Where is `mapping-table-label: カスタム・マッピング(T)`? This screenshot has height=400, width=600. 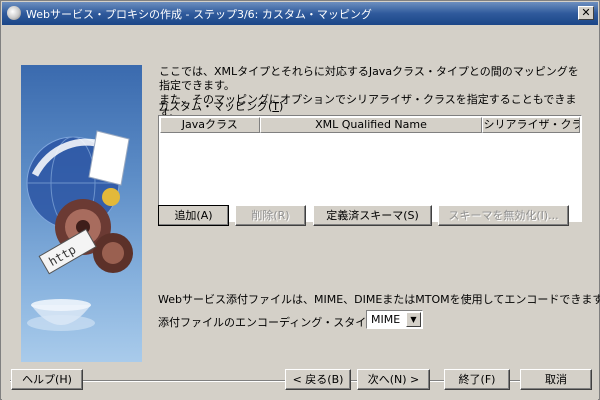 mapping-table-label: カスタム・マッピング(T) is located at coordinates (220, 106).